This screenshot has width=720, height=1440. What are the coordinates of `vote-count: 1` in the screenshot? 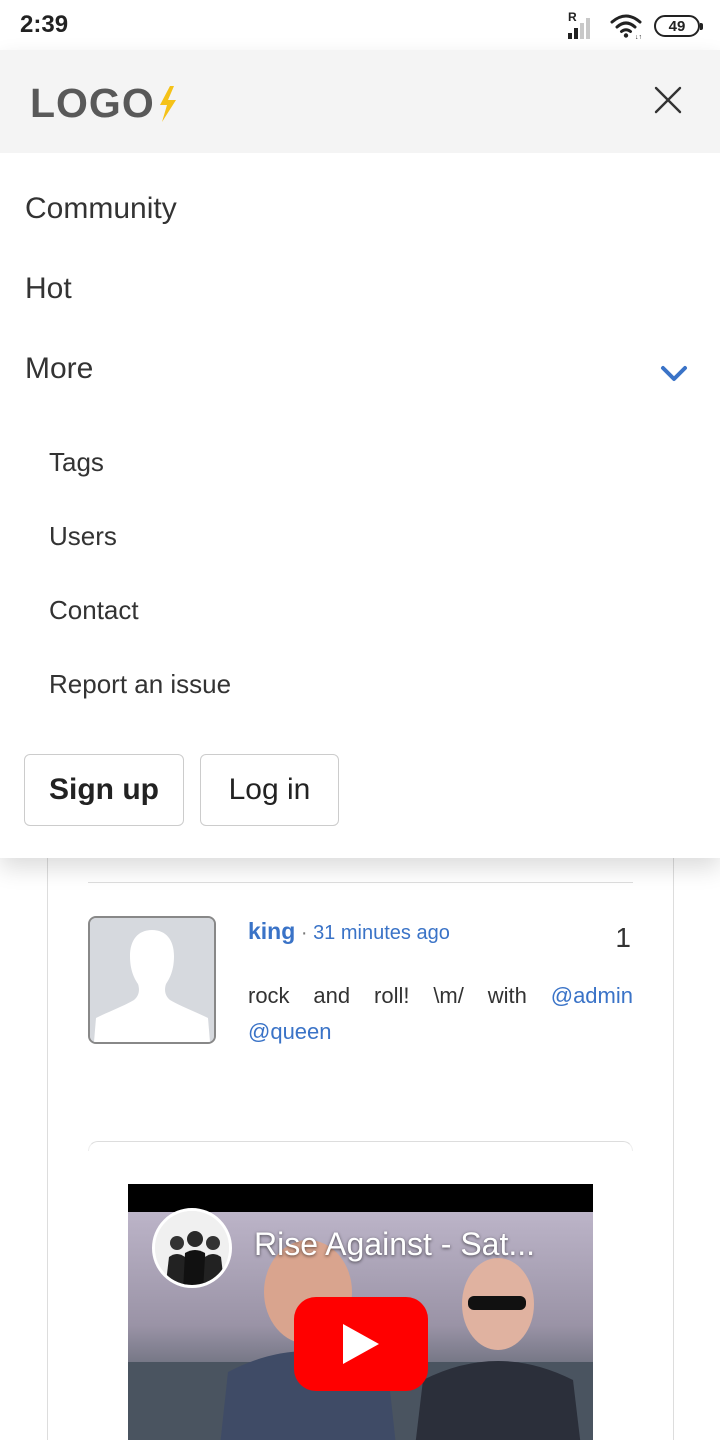 It's located at (623, 937).